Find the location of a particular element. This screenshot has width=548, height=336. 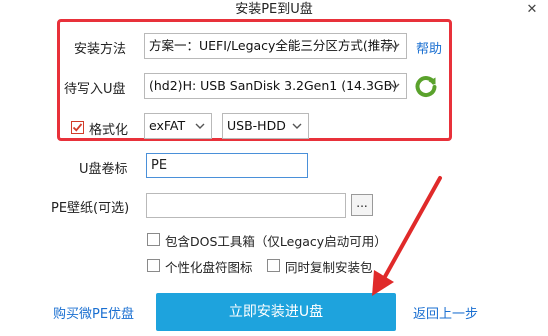

boot-mode-value: USB-HDD is located at coordinates (256, 125).